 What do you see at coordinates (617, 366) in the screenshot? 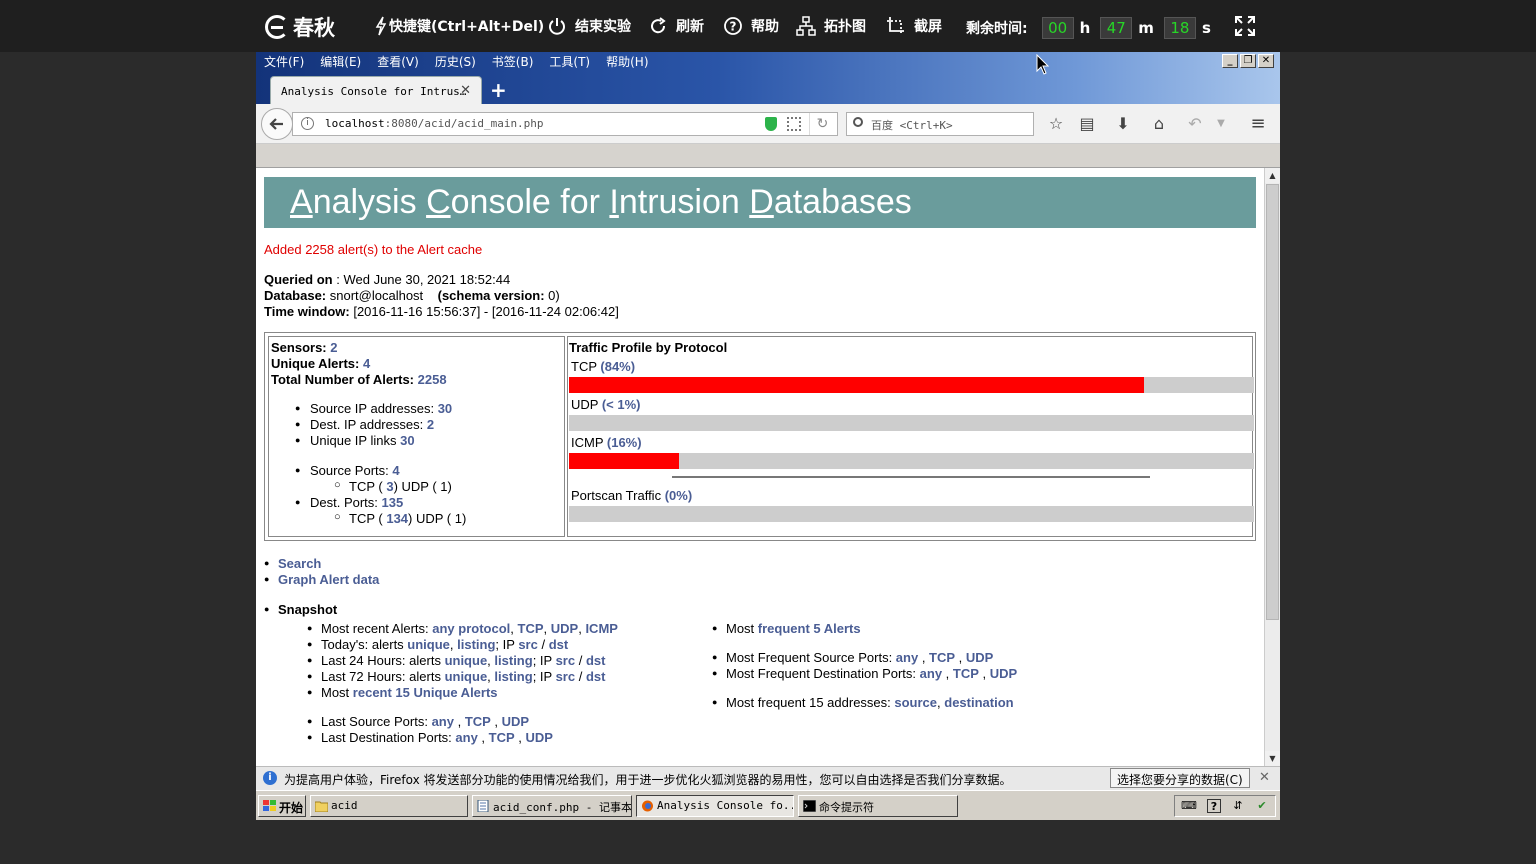
I see `tcp-pct-link: (84%)` at bounding box center [617, 366].